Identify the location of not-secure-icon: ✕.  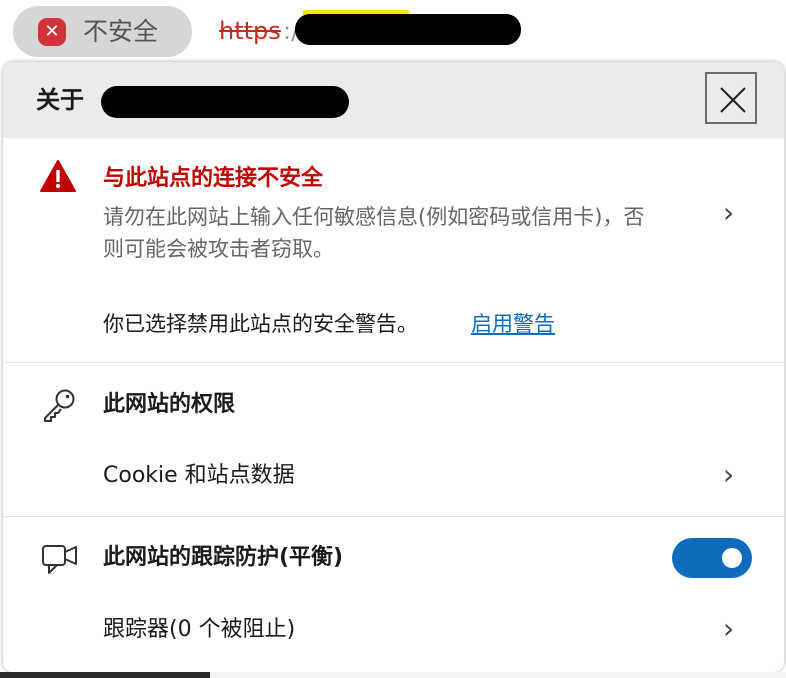
(52, 32).